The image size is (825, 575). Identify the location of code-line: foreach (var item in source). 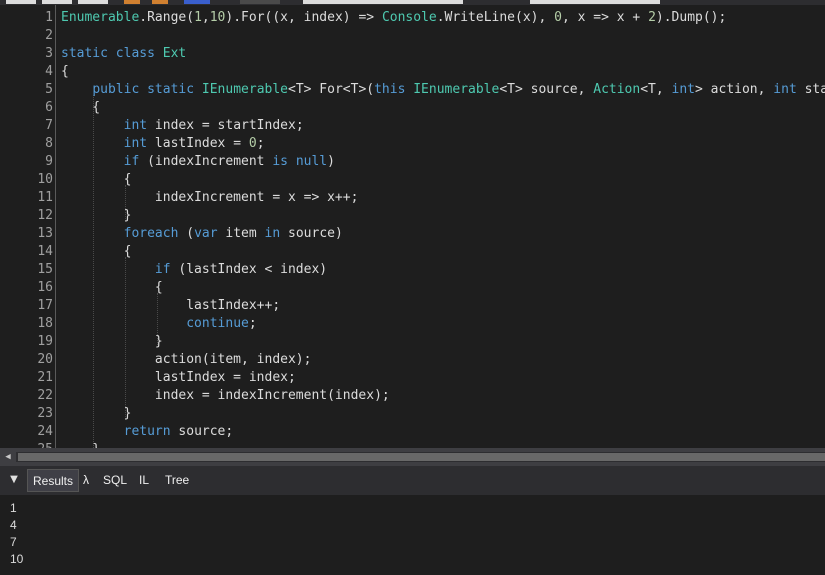
(202, 234).